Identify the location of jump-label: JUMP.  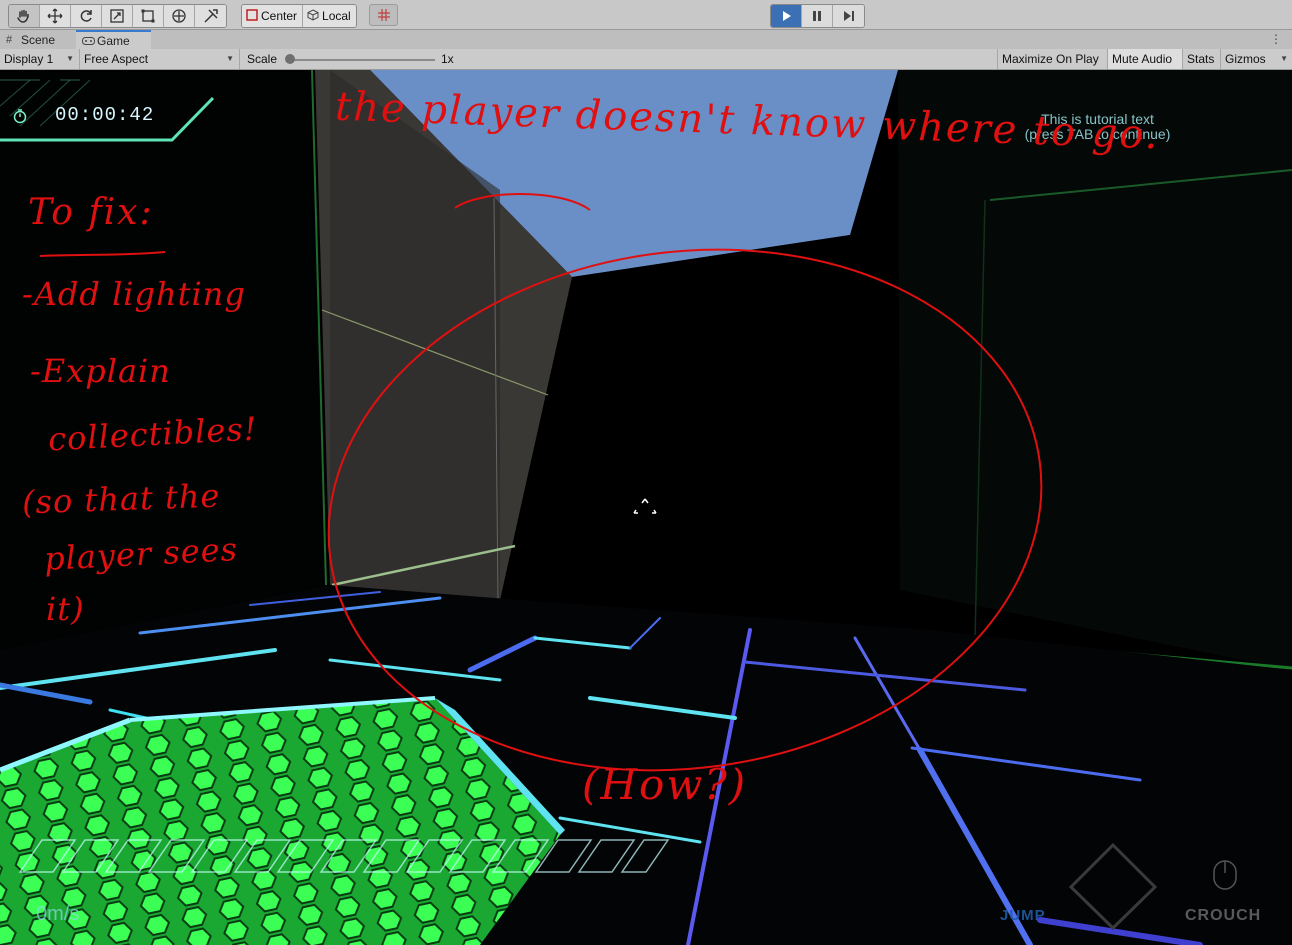
(1023, 915).